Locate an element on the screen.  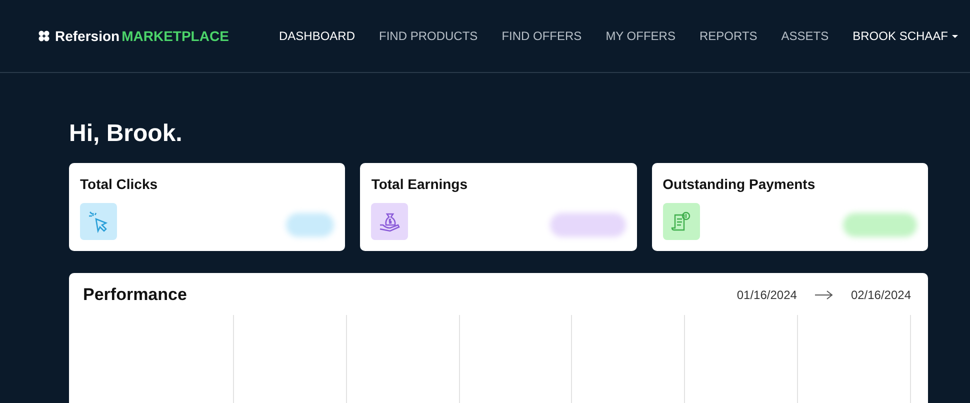
start-date: 01/16/2024 is located at coordinates (766, 295).